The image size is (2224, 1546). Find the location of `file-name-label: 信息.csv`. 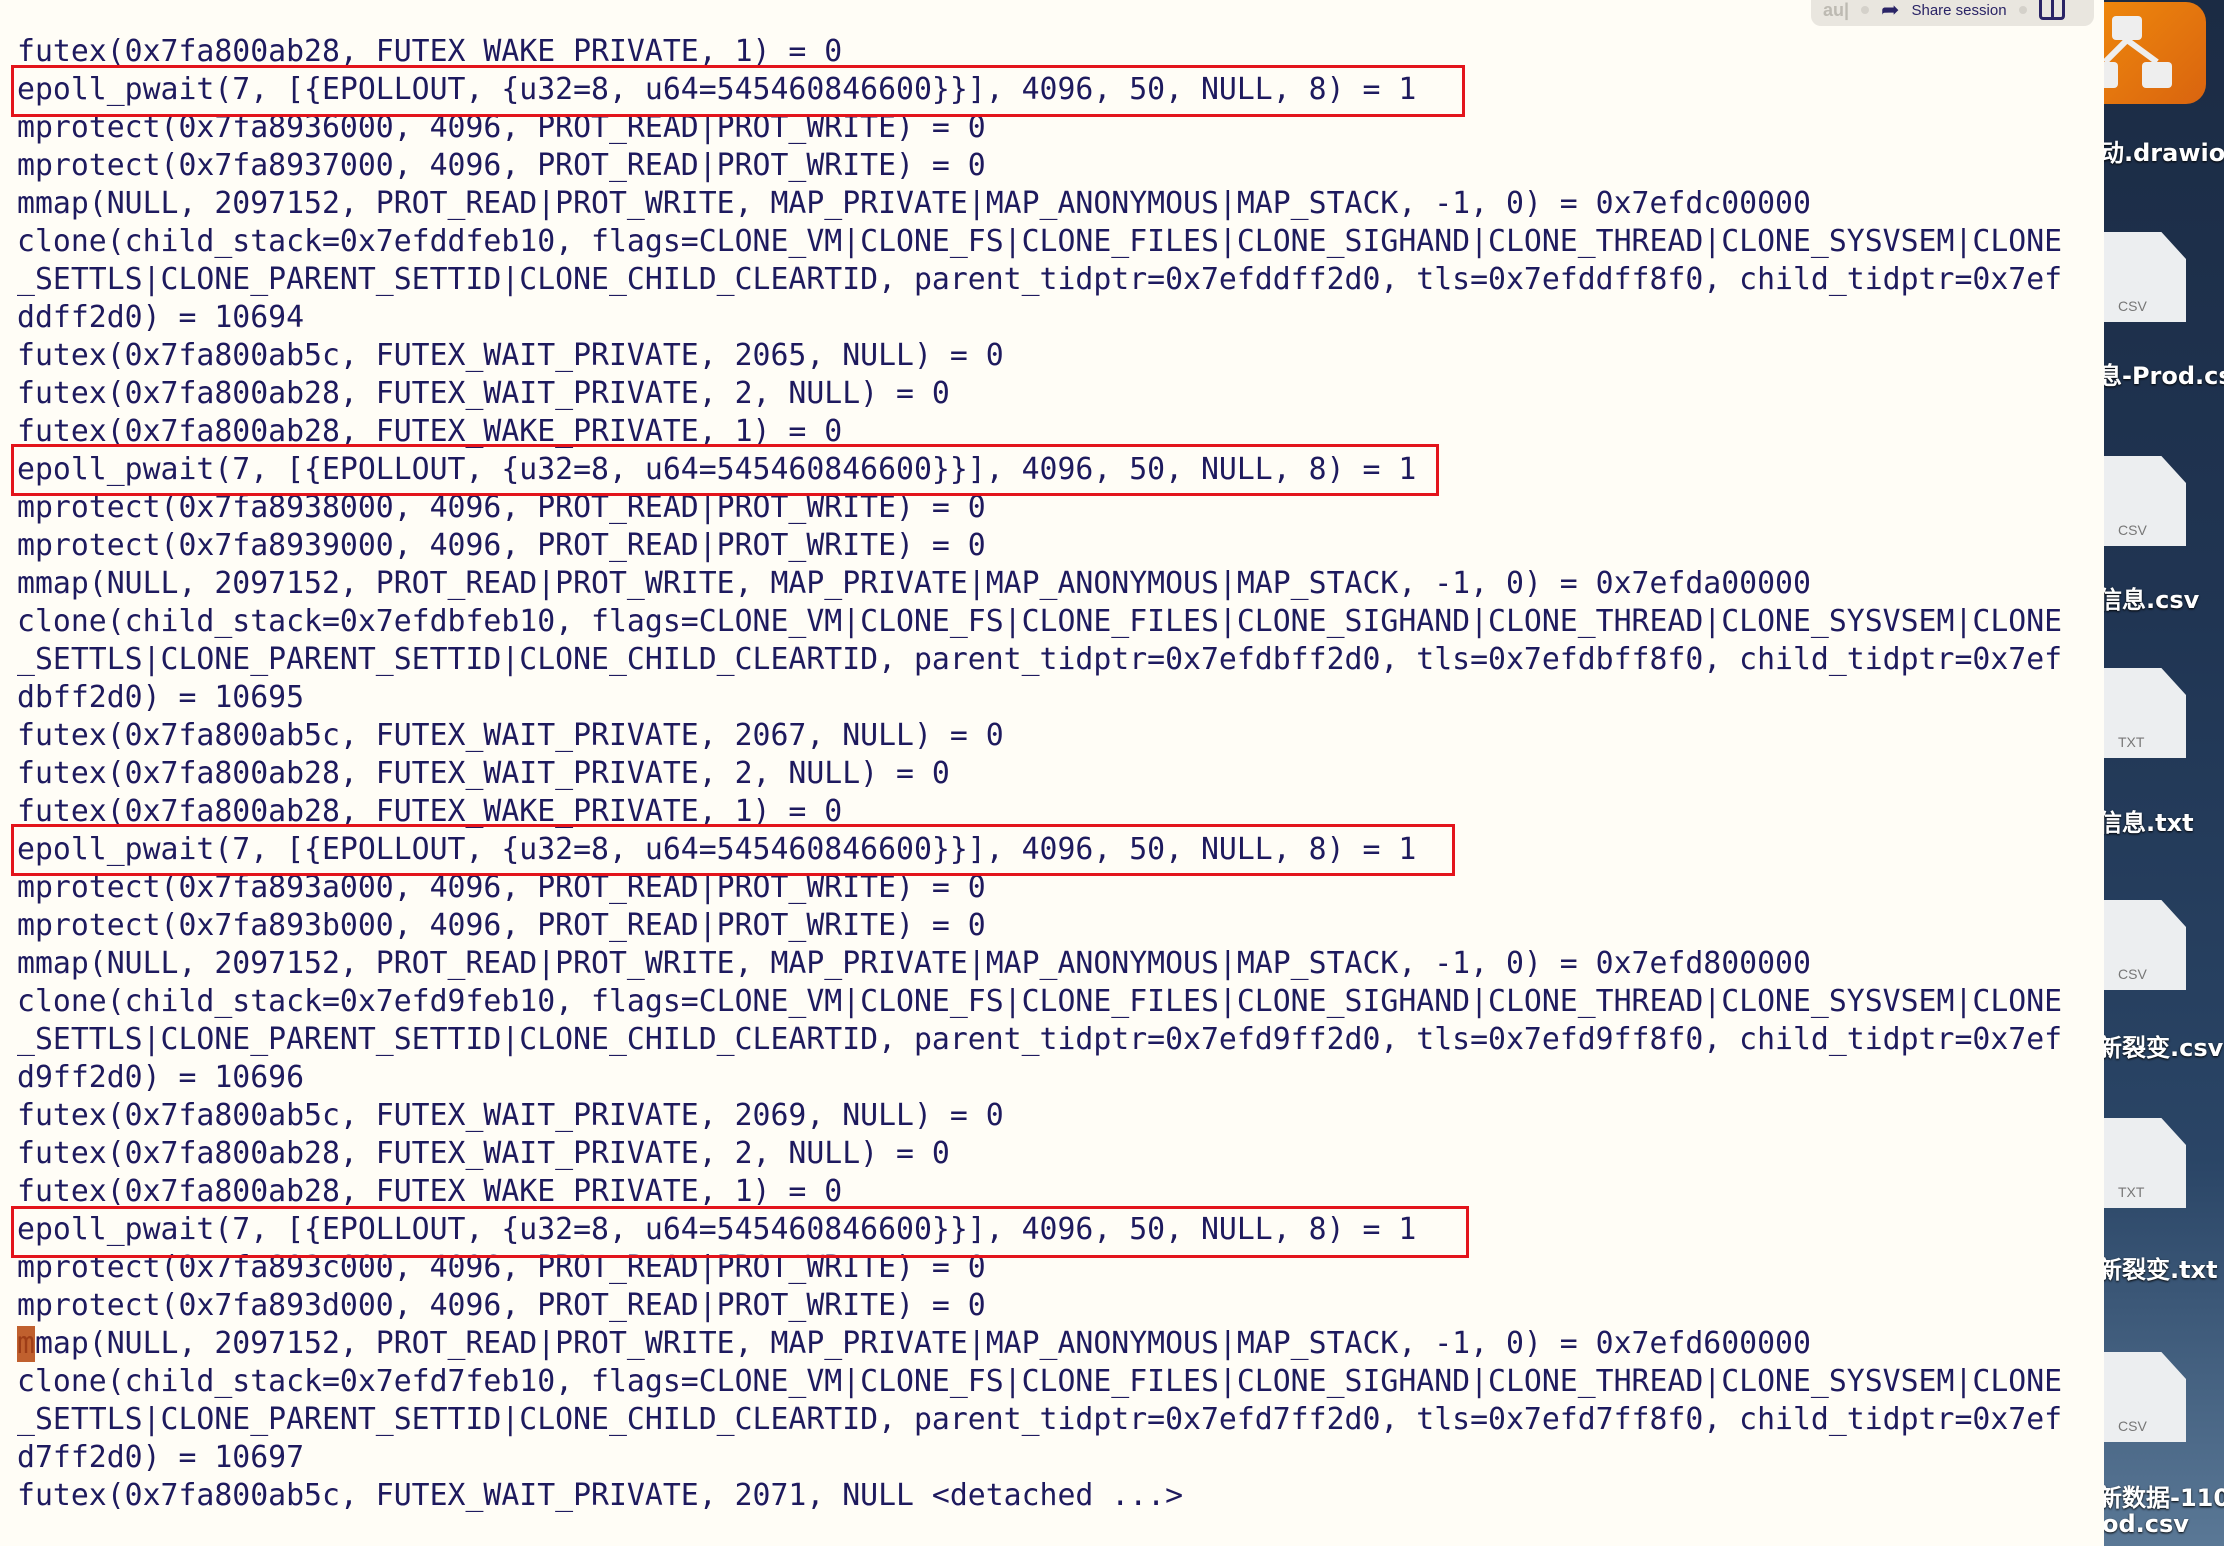

file-name-label: 信息.csv is located at coordinates (2152, 600).